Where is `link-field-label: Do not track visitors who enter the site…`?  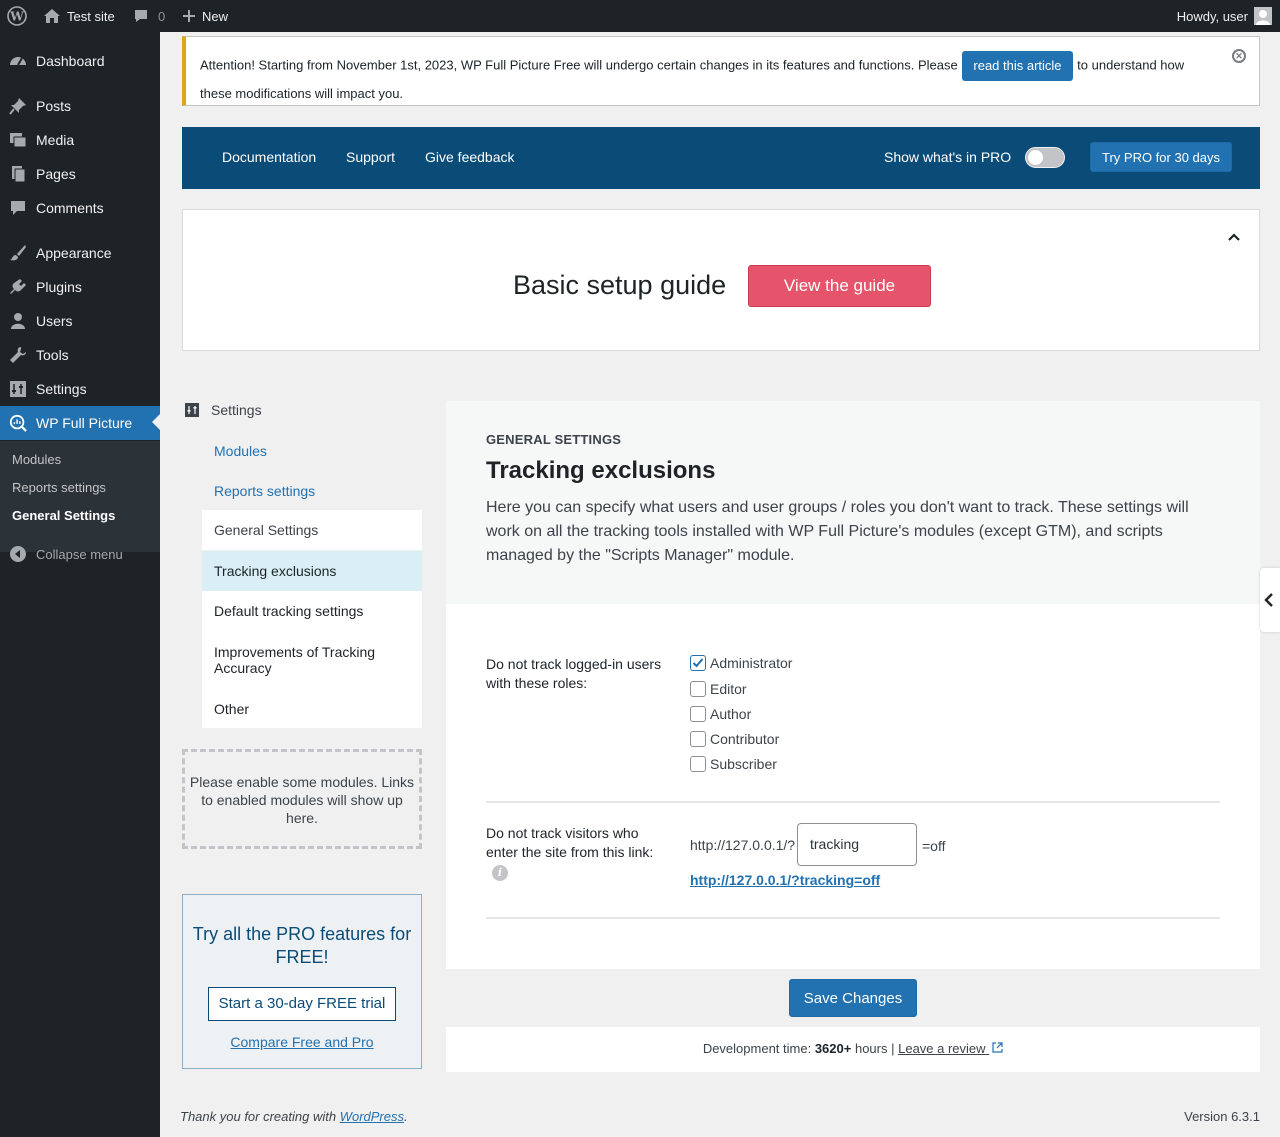 link-field-label: Do not track visitors who enter the site… is located at coordinates (570, 842).